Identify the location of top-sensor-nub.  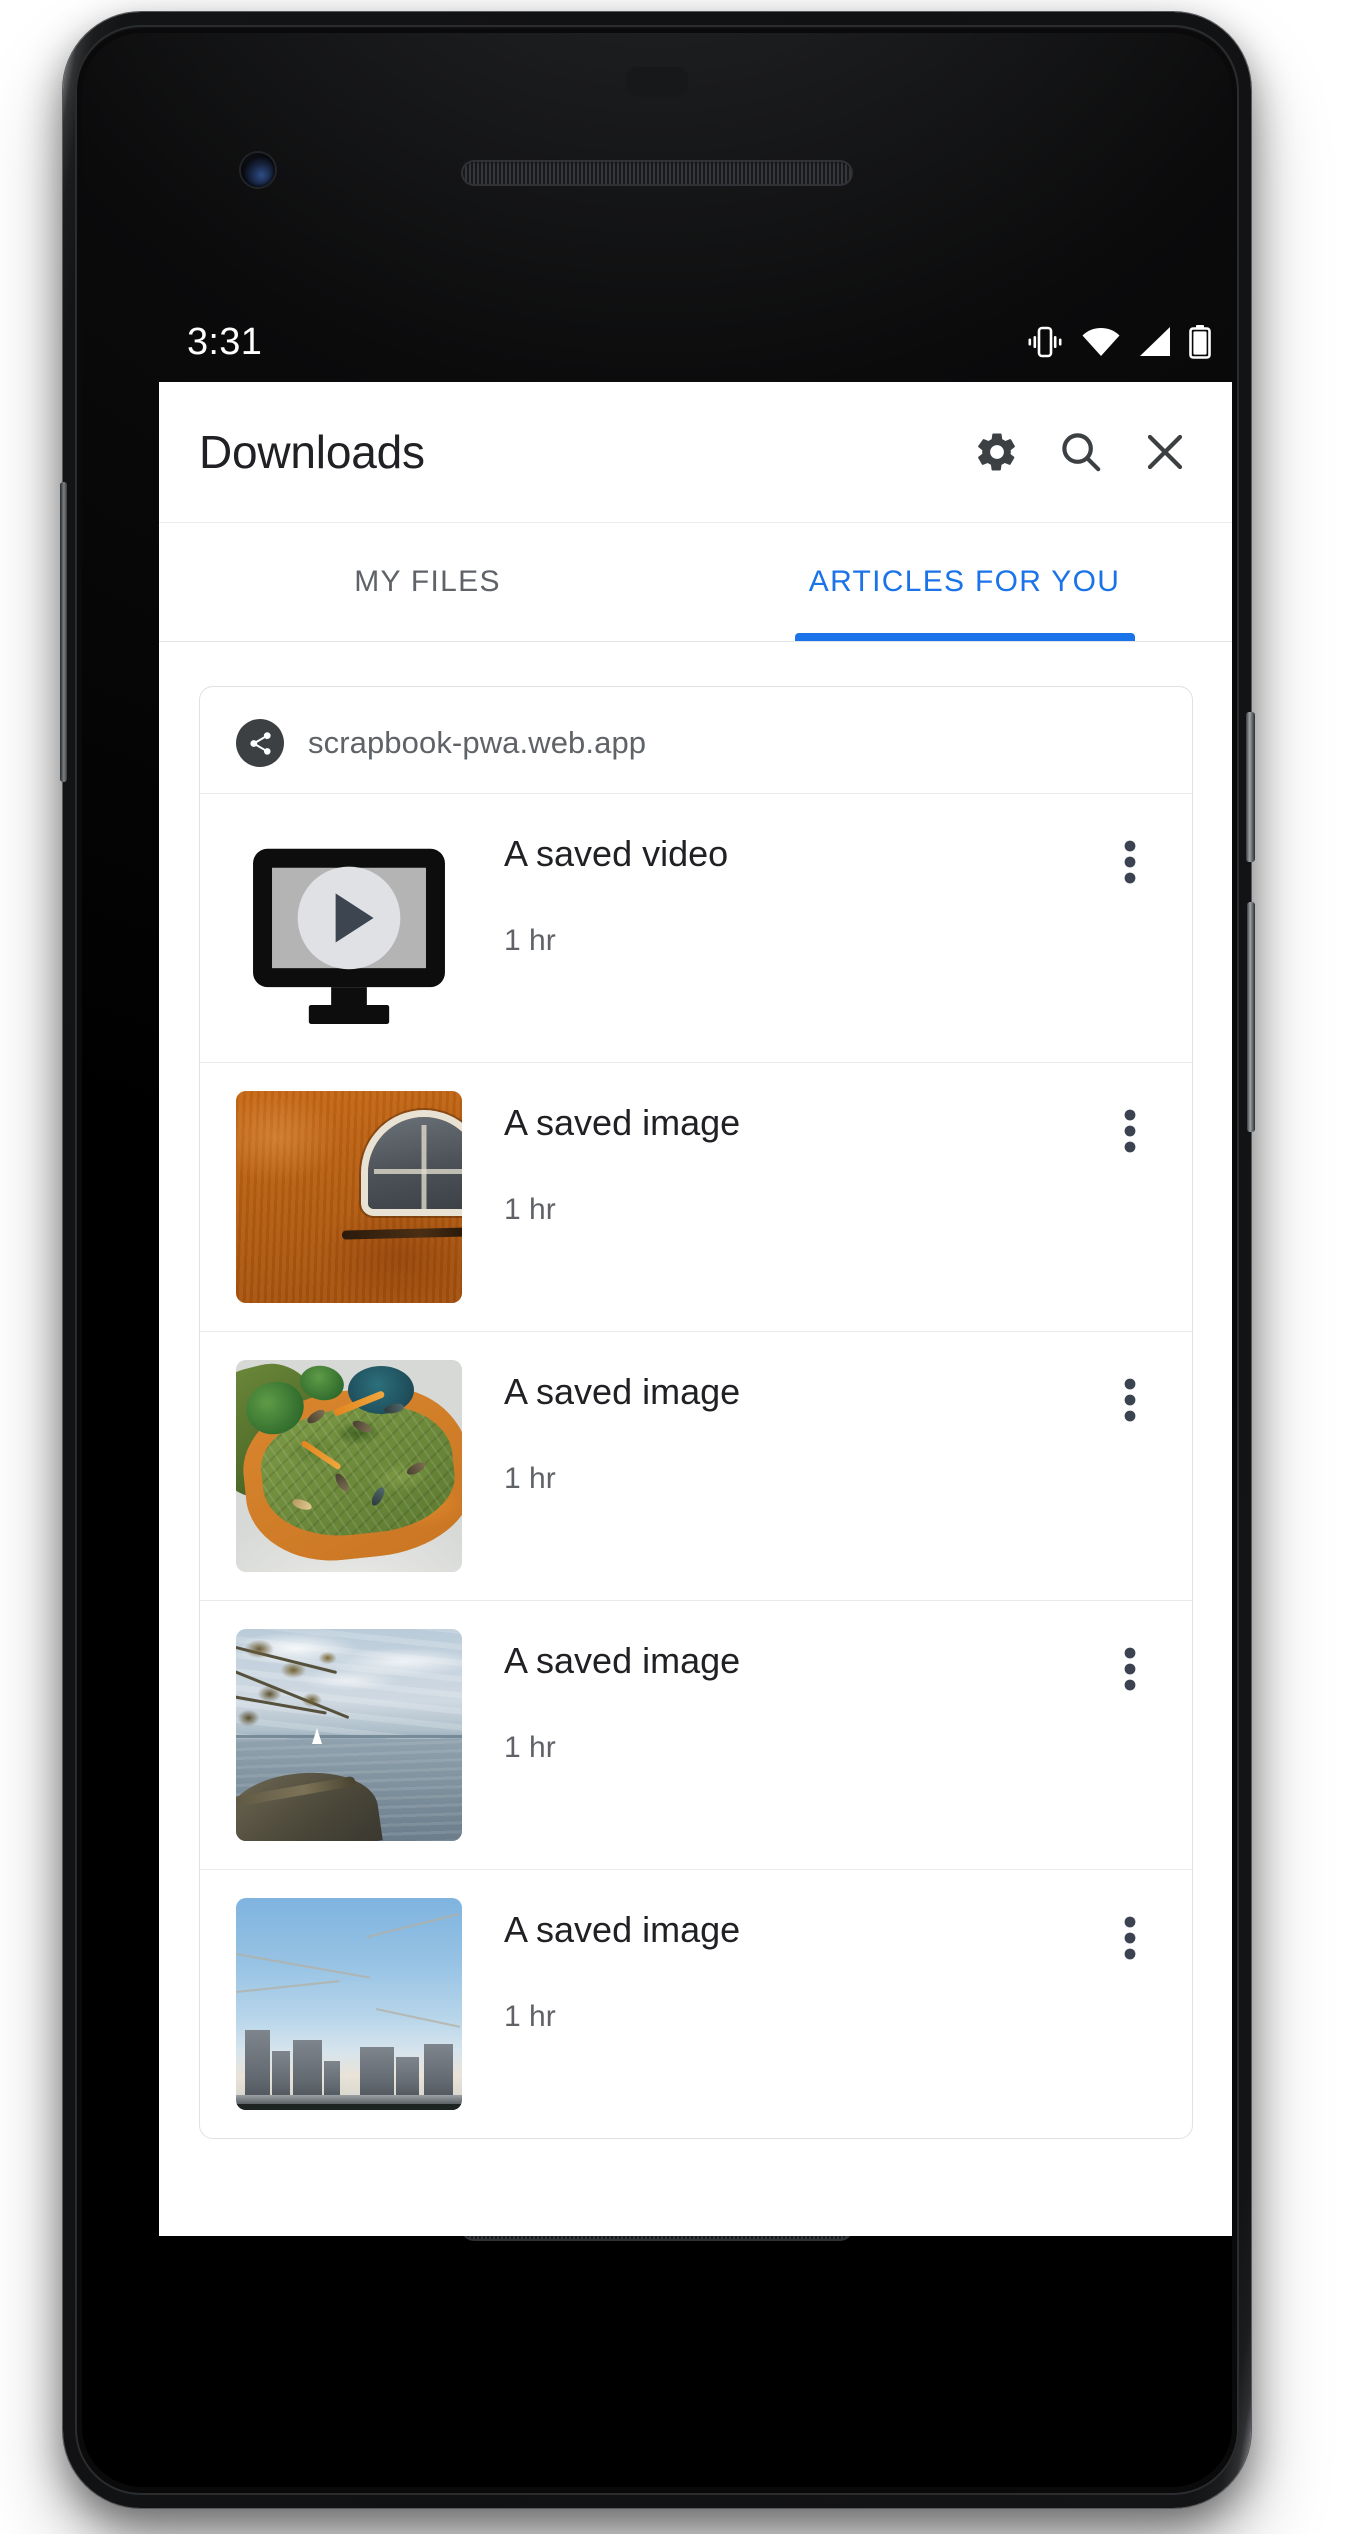
(657, 82).